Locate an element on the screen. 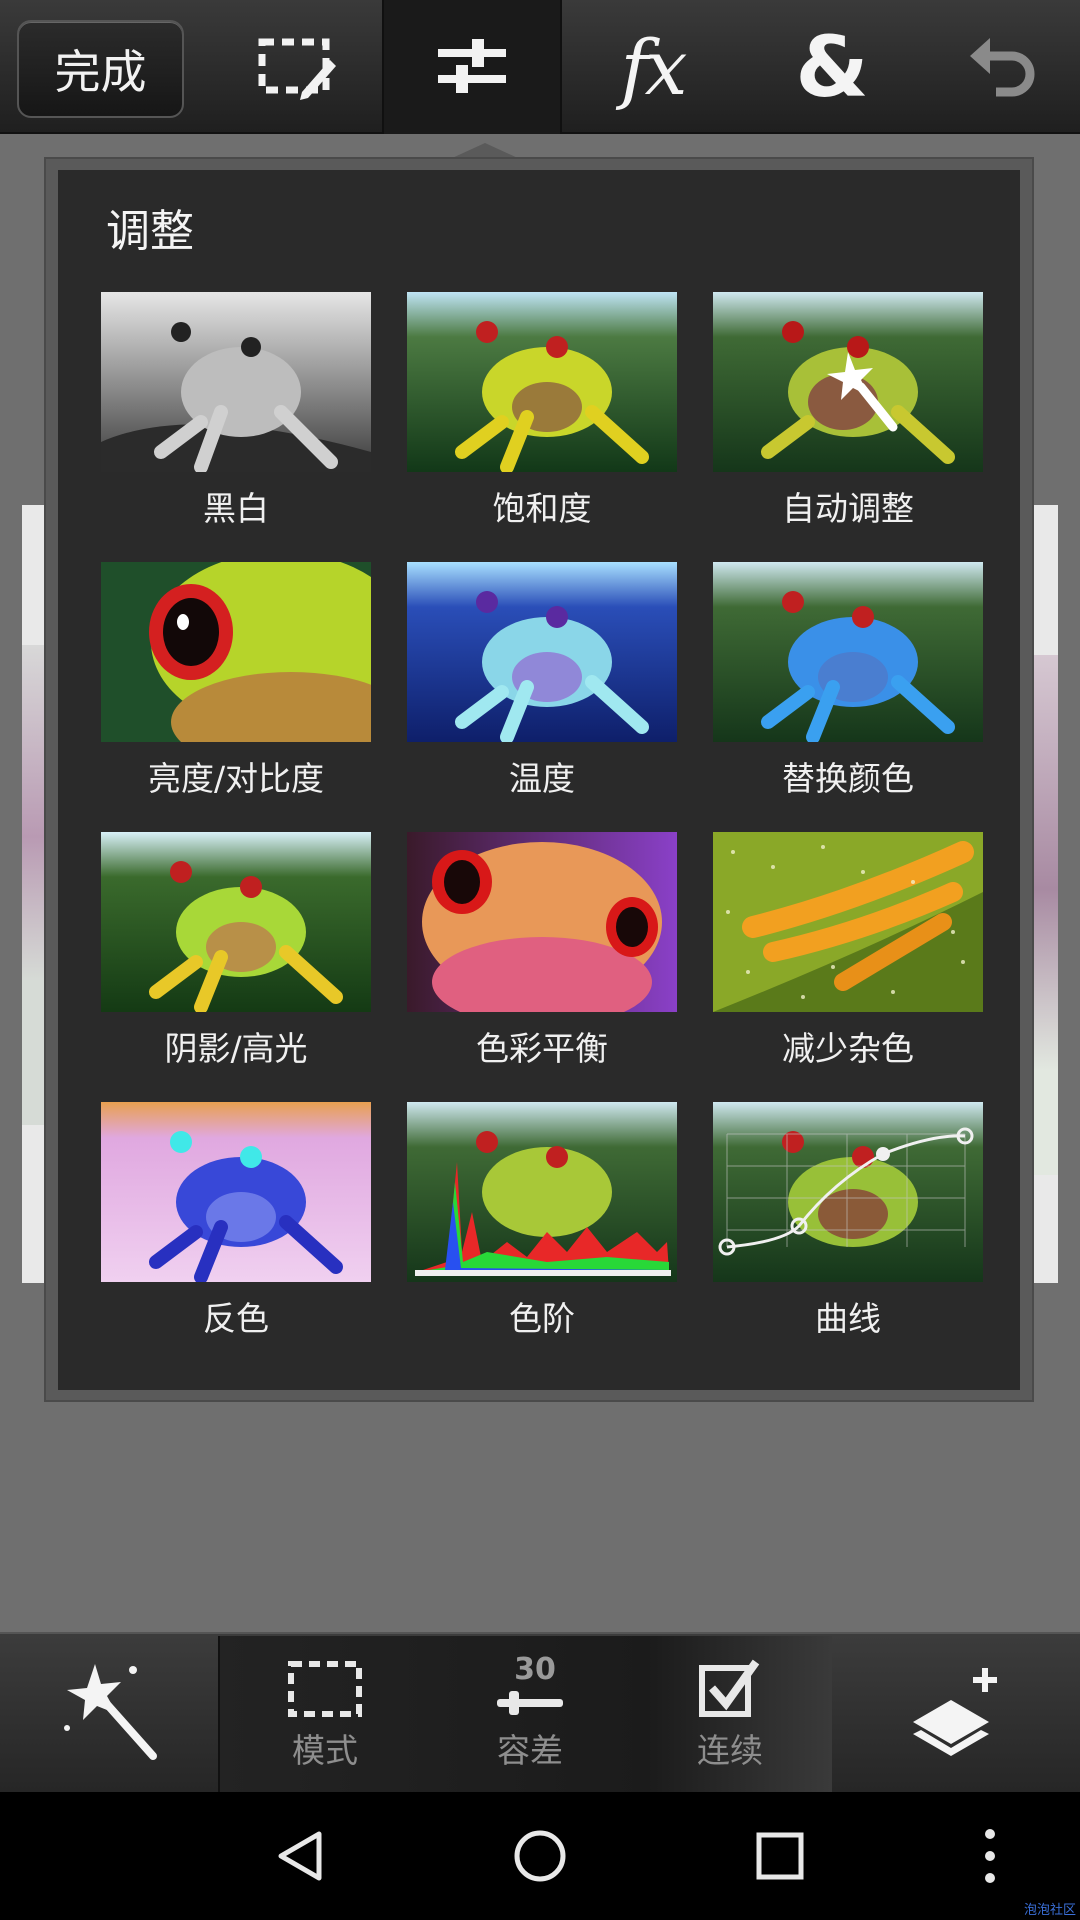 This screenshot has height=1920, width=1080. thumbnail-auto is located at coordinates (848, 382).